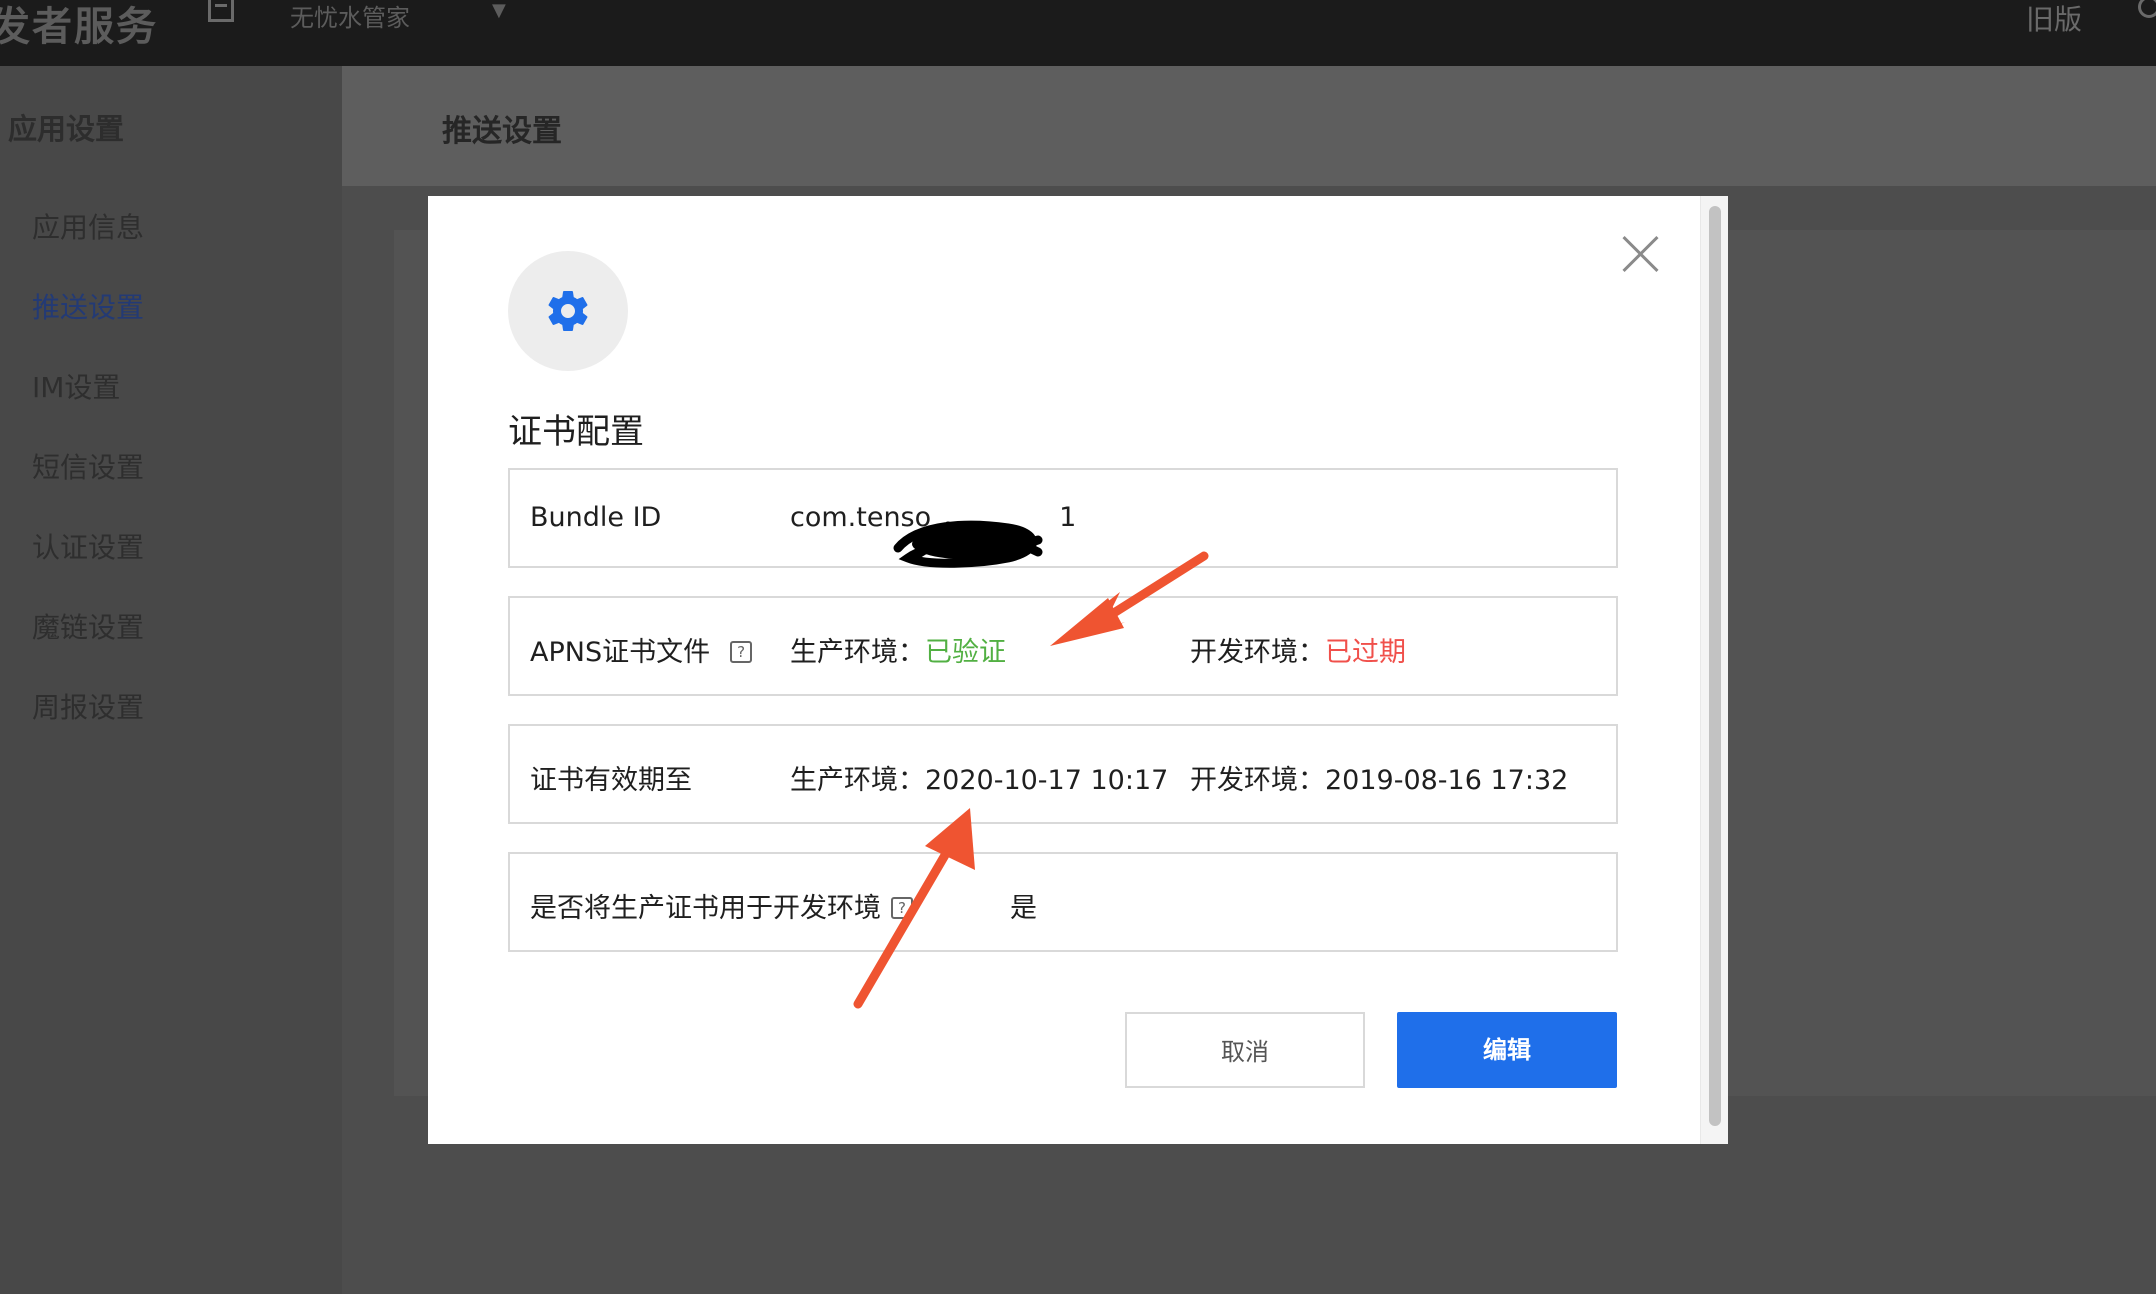  I want to click on prod-expiry-label: 生产环境：, so click(857, 780).